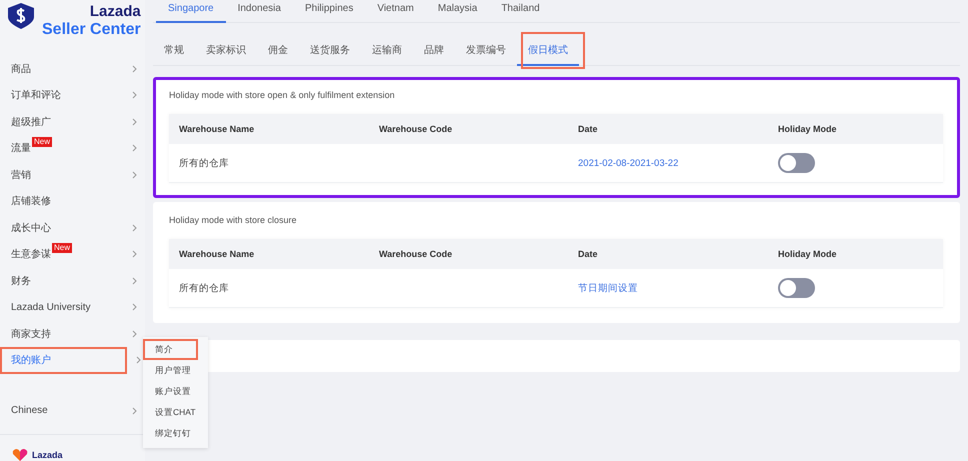 The width and height of the screenshot is (968, 461). What do you see at coordinates (259, 11) in the screenshot?
I see `country-tab: Indonesia` at bounding box center [259, 11].